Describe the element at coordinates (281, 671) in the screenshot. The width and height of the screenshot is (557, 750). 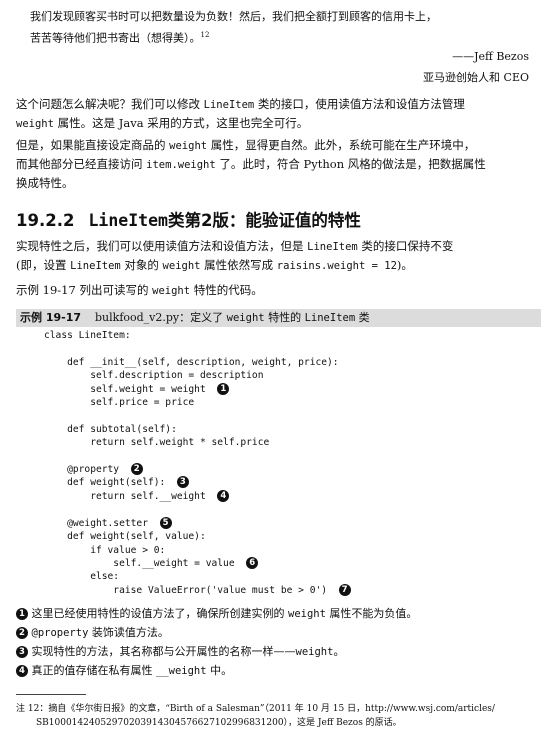
I see `callout-note-4: 4 真正的值存储在私有属性 __weight 中。` at that location.